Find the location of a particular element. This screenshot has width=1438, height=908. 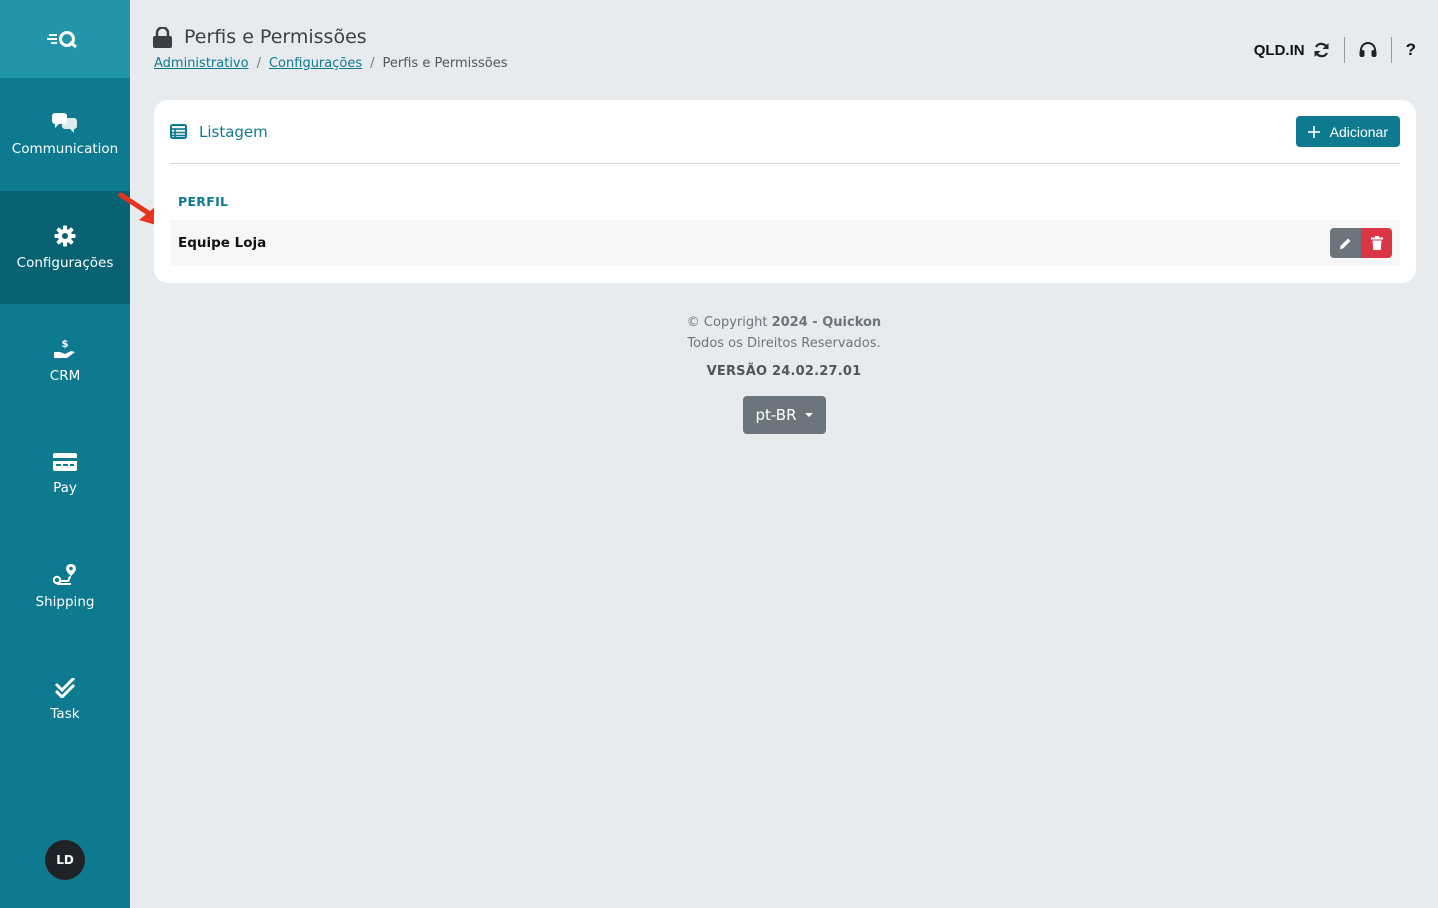

logo is located at coordinates (65, 39).